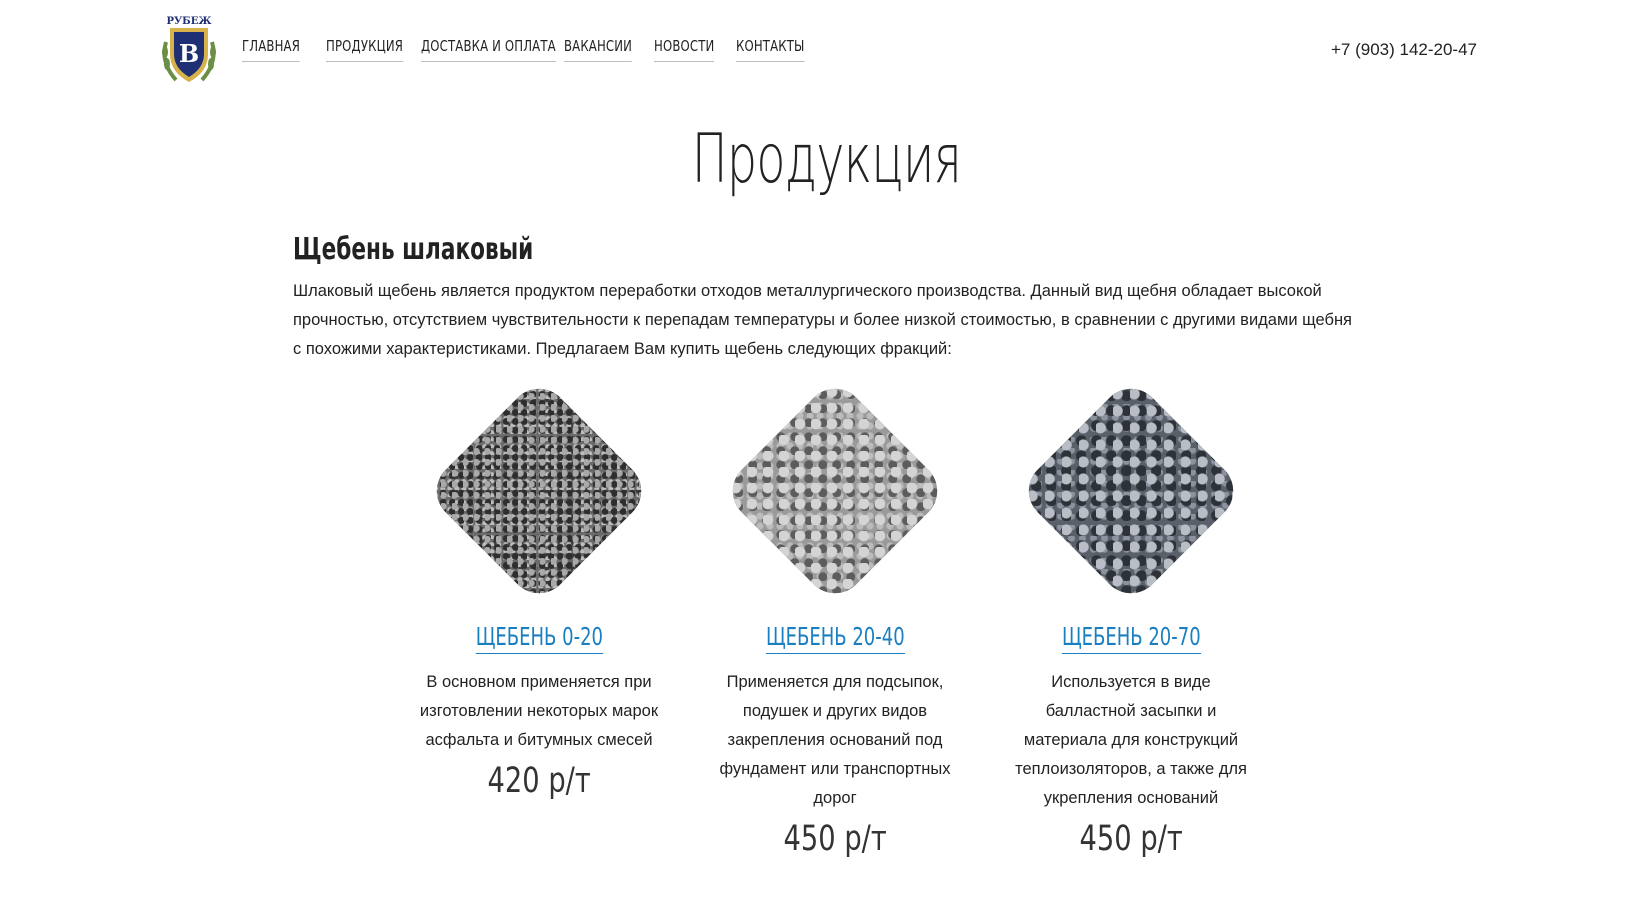 The image size is (1652, 905). What do you see at coordinates (539, 638) in the screenshot?
I see `product-link: ЩЕБЕНЬ 0-20` at bounding box center [539, 638].